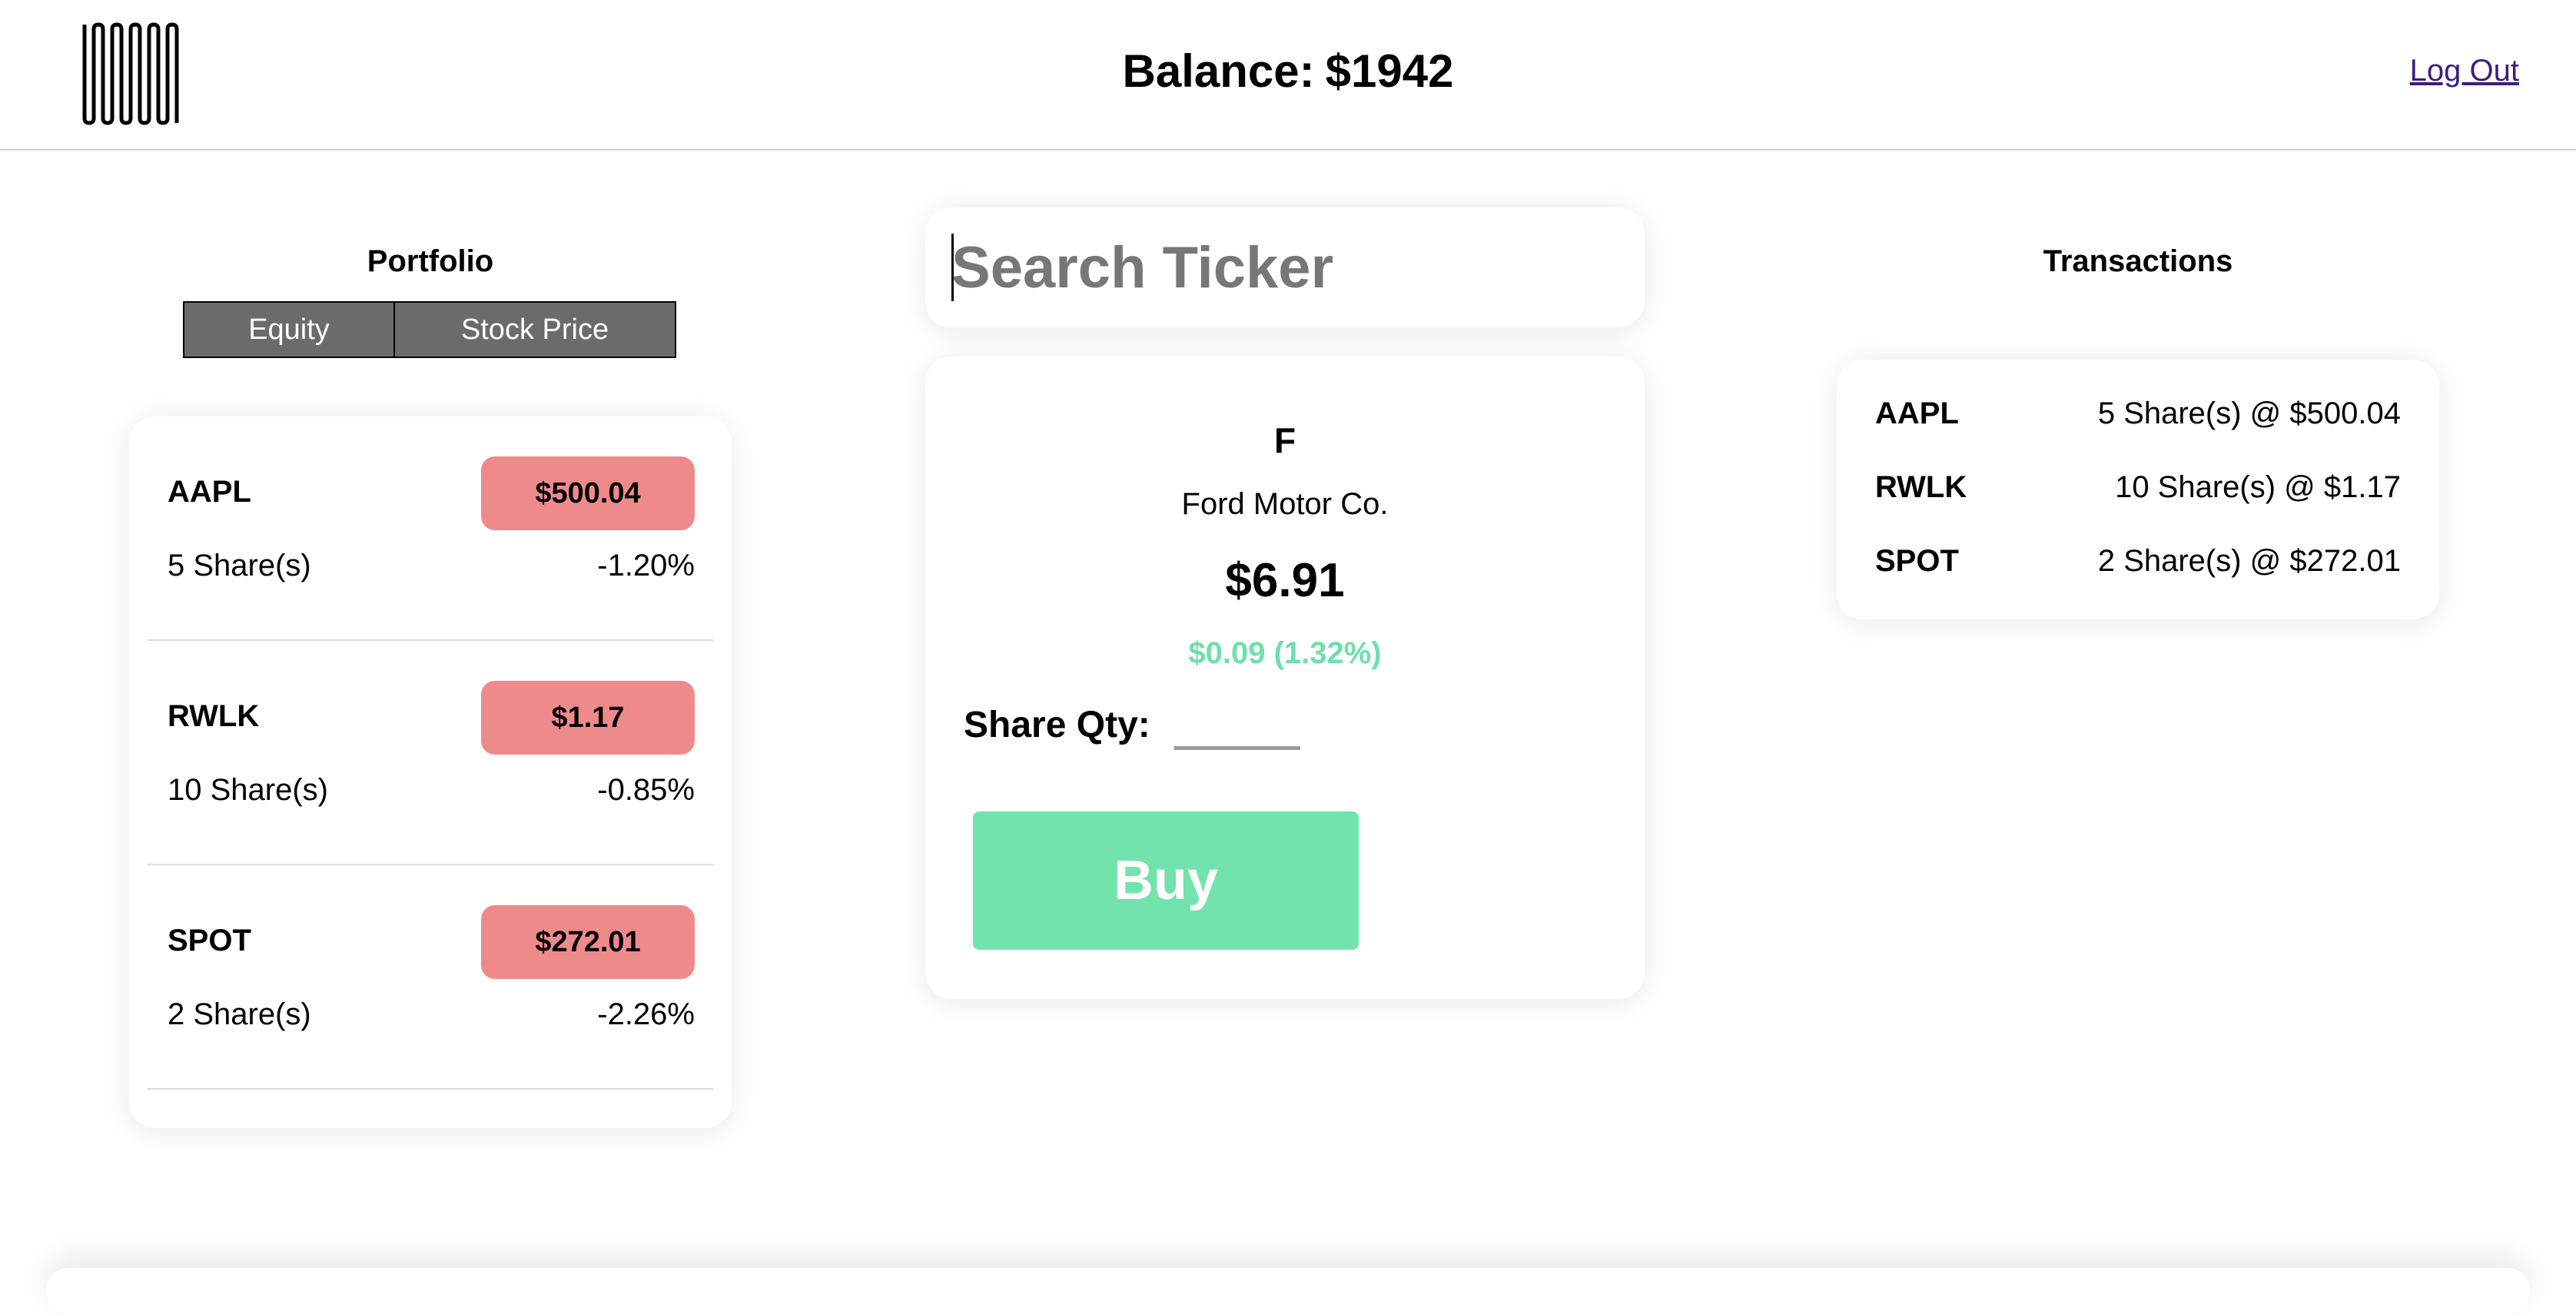 The height and width of the screenshot is (1314, 2576). Describe the element at coordinates (2464, 71) in the screenshot. I see `logout-link: Log Out` at that location.